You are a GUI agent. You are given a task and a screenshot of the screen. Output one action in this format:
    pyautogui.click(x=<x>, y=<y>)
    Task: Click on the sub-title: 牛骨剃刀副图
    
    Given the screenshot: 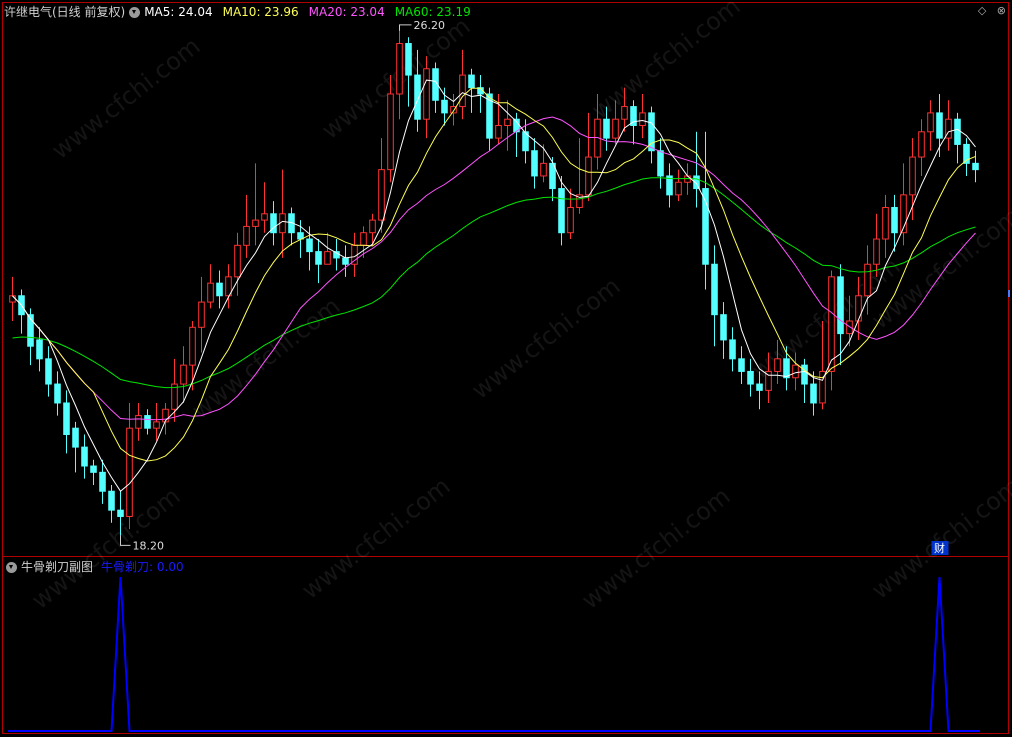 What is the action you would take?
    pyautogui.click(x=57, y=567)
    